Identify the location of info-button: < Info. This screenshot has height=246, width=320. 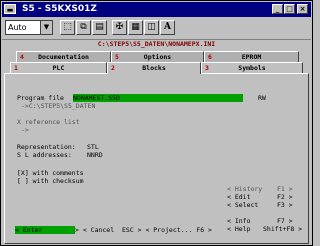
(238, 221).